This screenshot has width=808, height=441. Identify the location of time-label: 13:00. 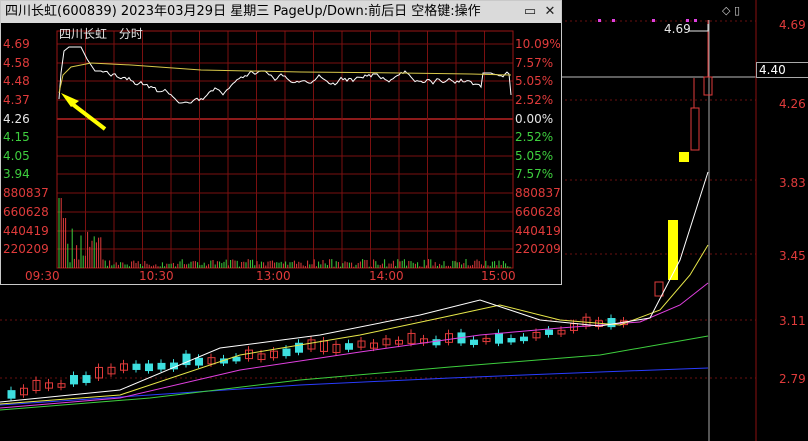
(273, 276).